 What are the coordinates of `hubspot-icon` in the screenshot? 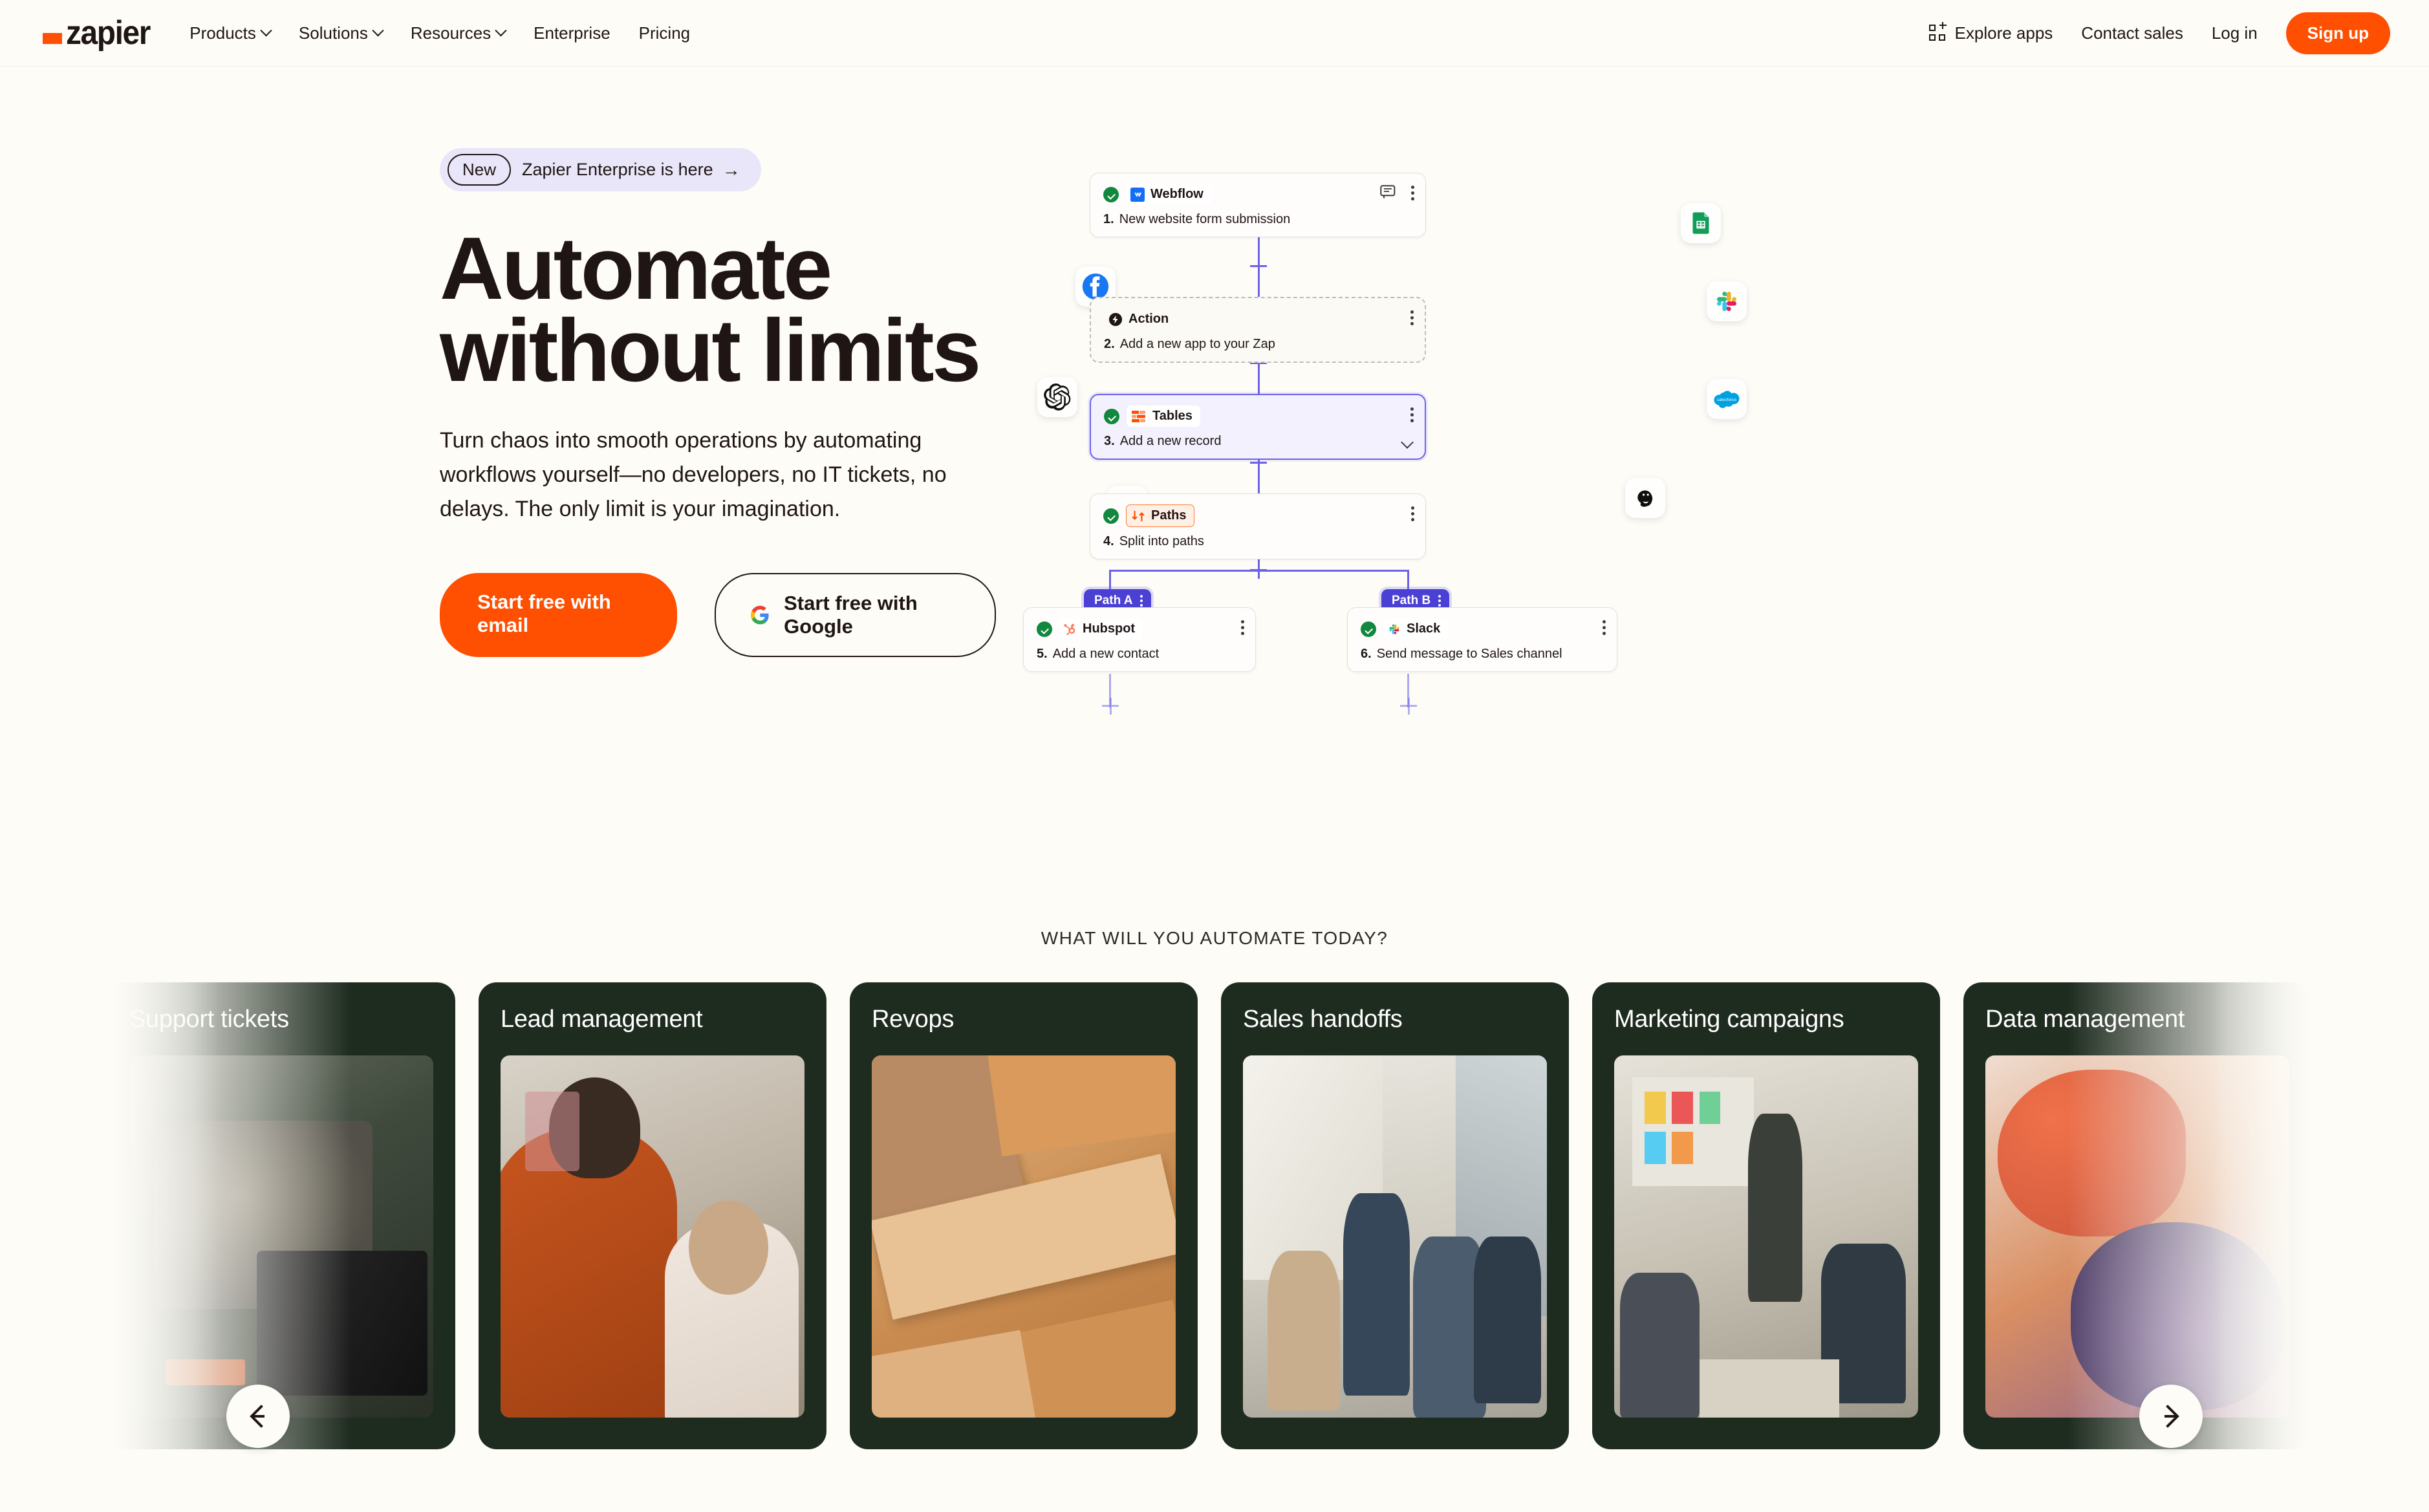 It's located at (1069, 629).